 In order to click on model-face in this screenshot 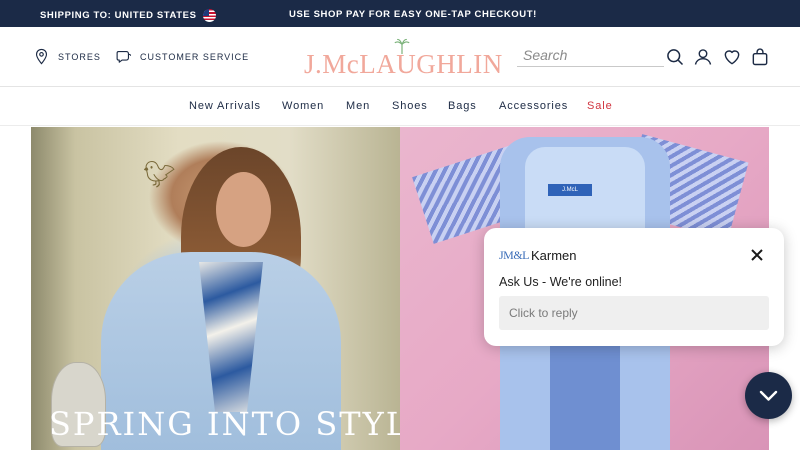, I will do `click(243, 209)`.